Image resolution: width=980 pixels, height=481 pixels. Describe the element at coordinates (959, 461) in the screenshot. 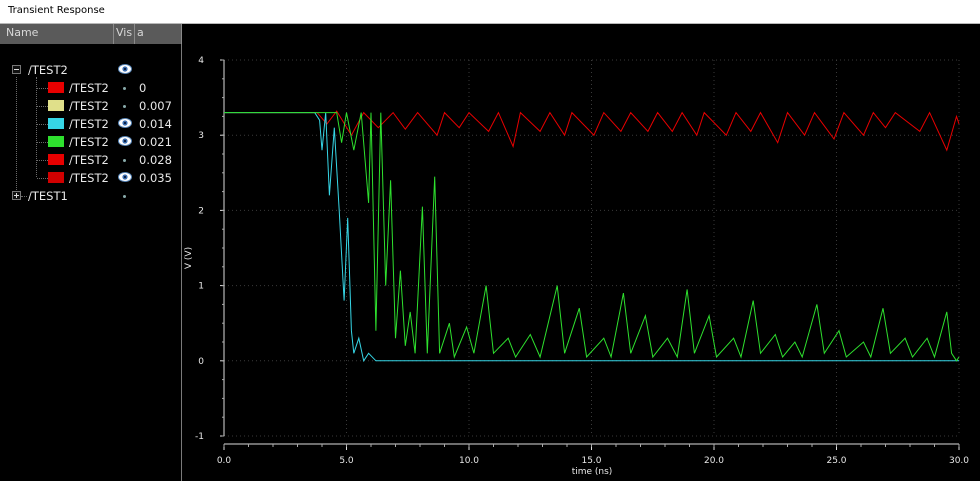

I see `x-tick-label: 30.0` at that location.